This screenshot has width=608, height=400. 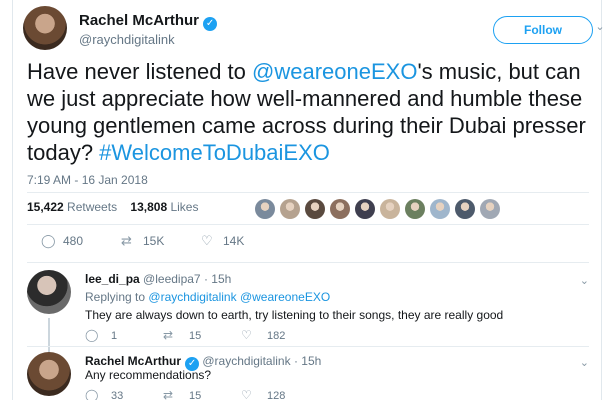 I want to click on likes-stat: 13,808 Likes, so click(x=164, y=207).